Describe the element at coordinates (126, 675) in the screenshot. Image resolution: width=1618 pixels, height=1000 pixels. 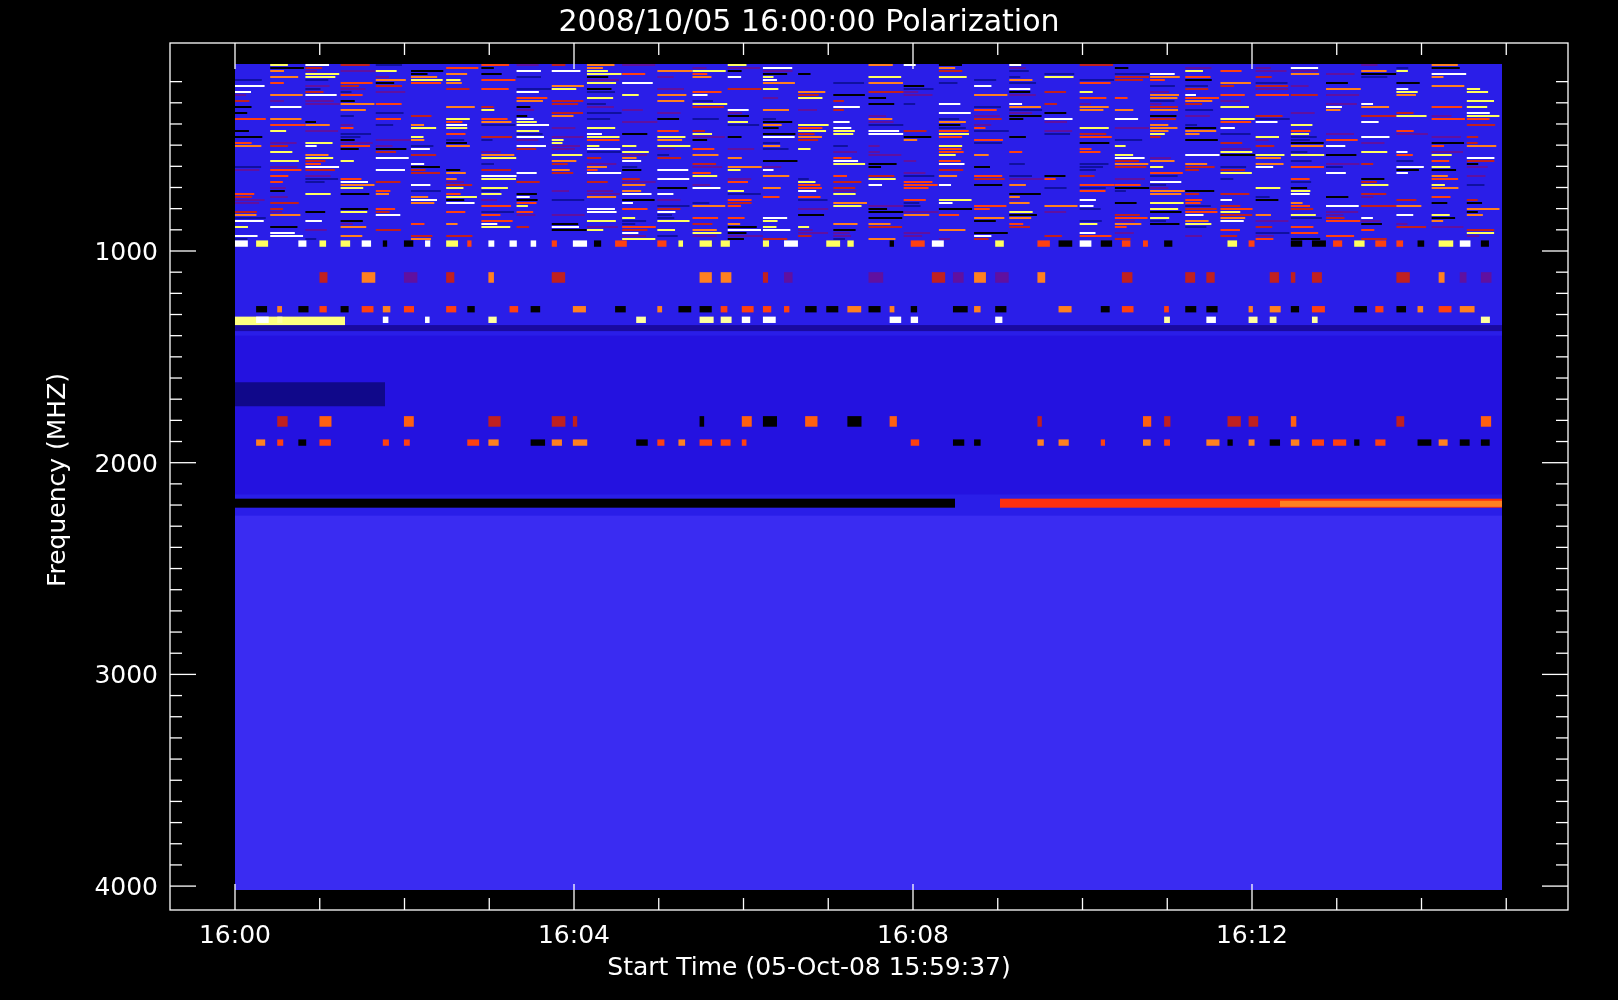
I see `y-tick-label: 3000` at that location.